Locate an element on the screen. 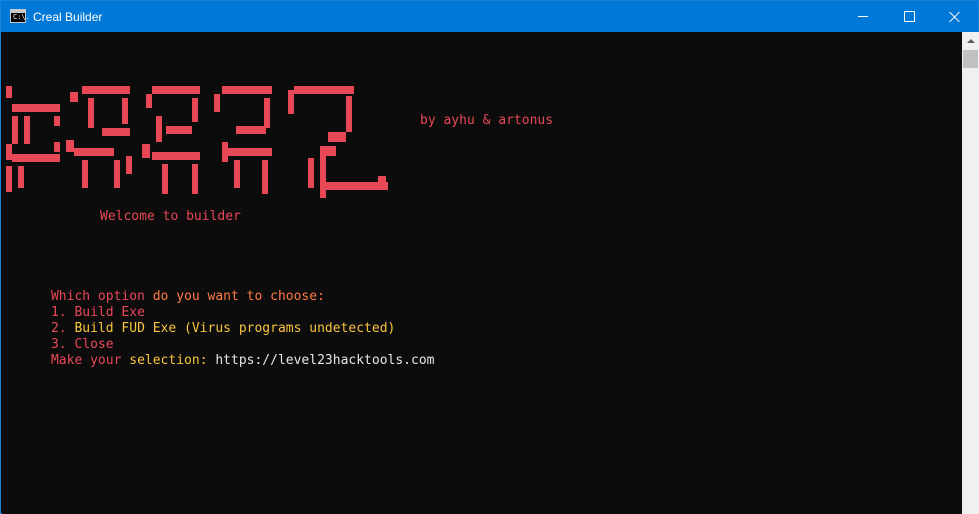  selection-input: https://level23hacktools.com is located at coordinates (324, 360).